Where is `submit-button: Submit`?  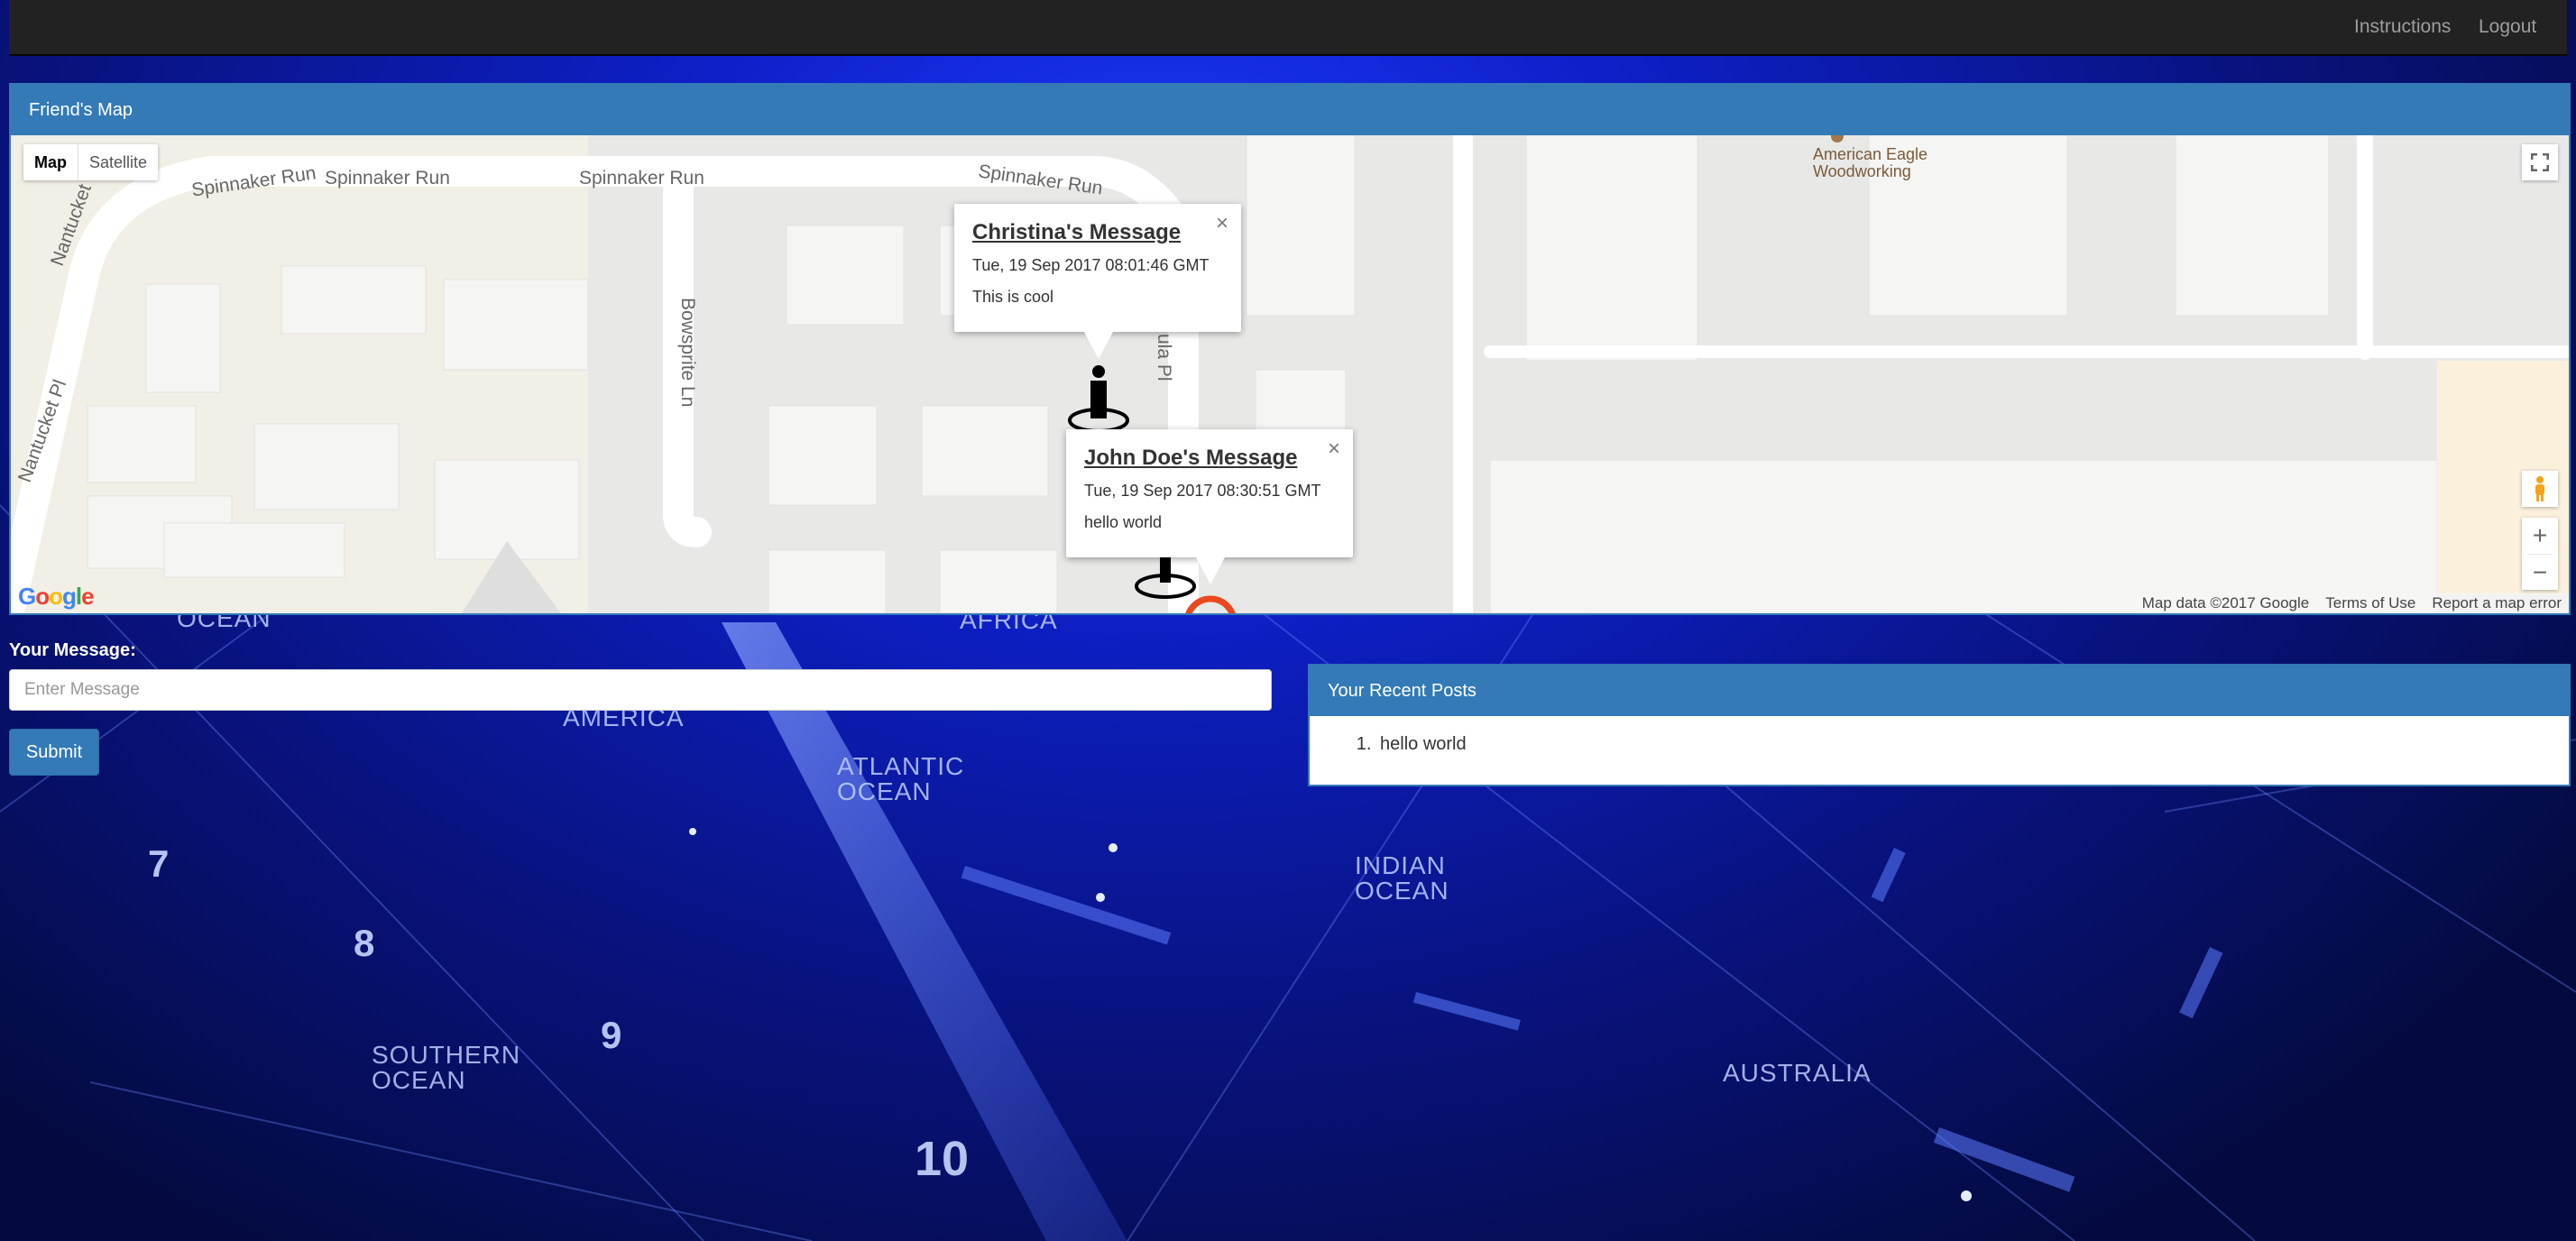 submit-button: Submit is located at coordinates (54, 752).